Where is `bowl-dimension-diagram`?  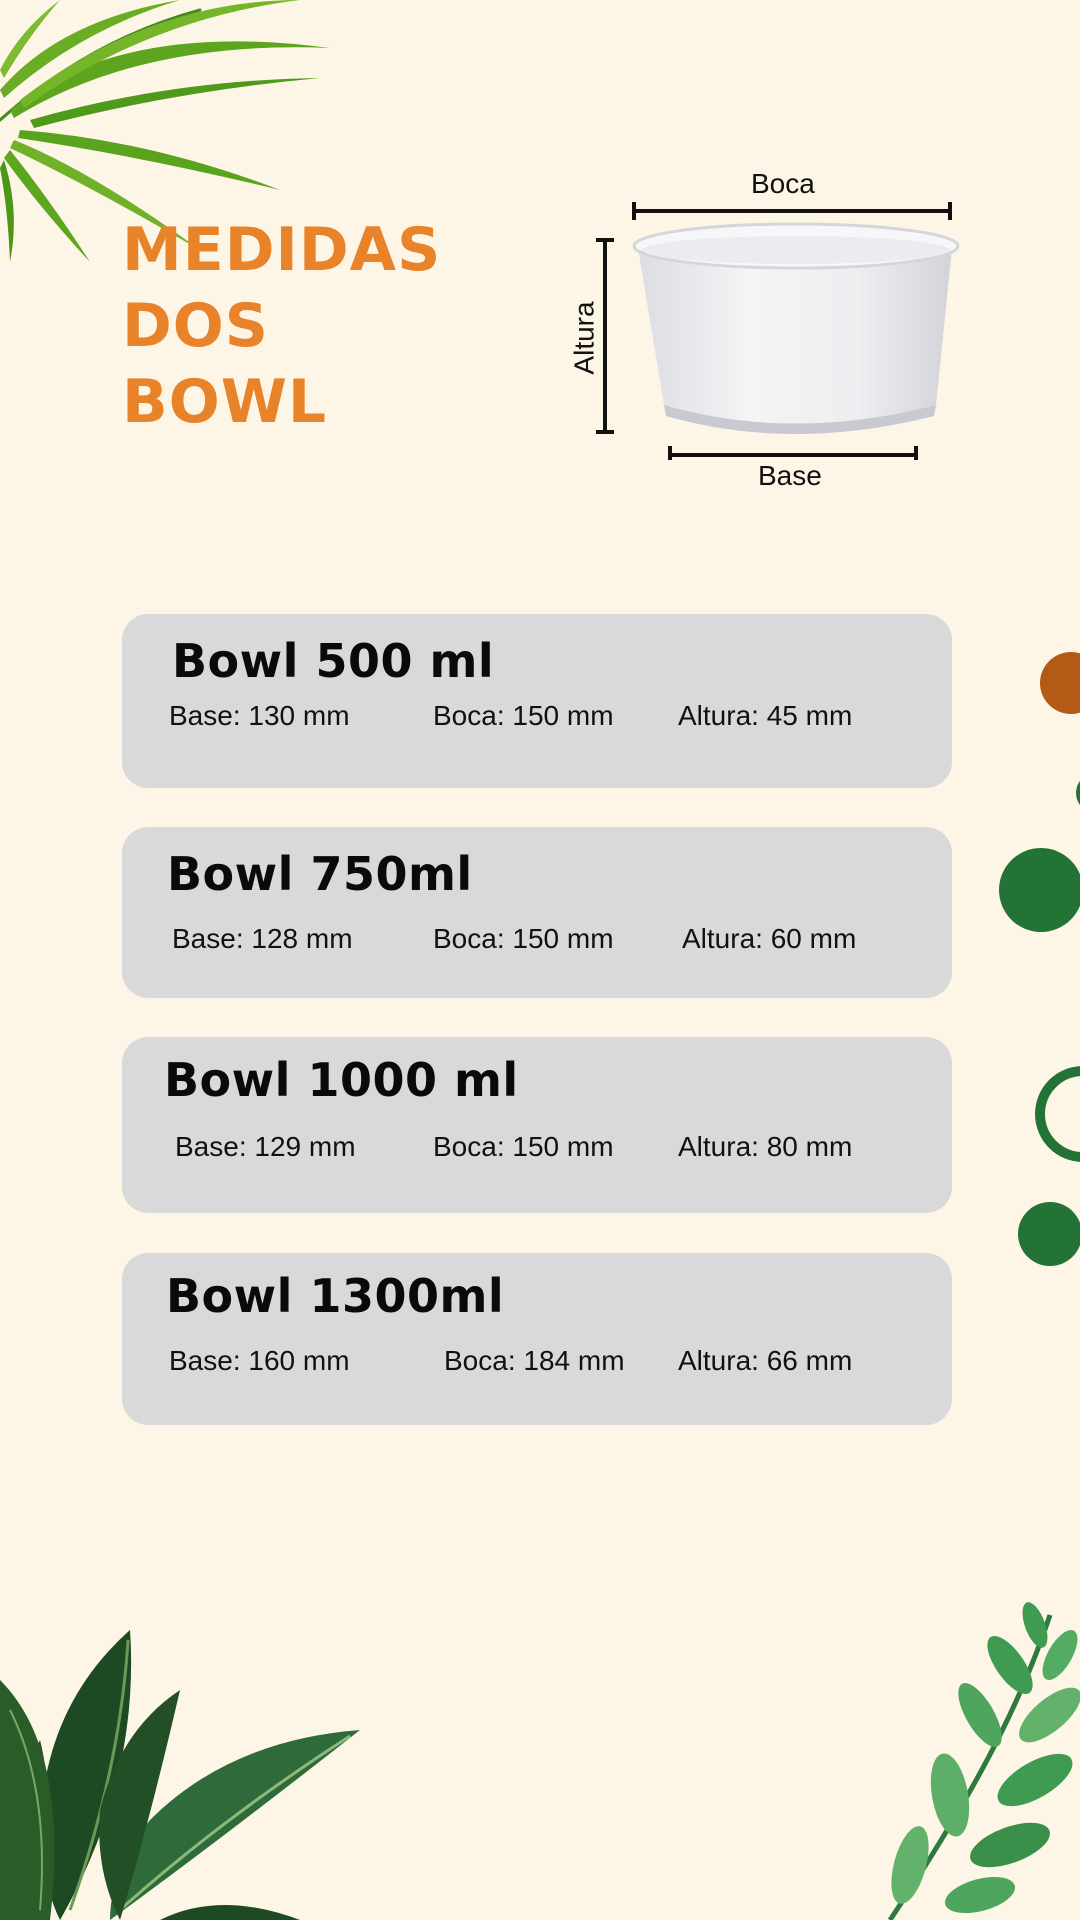
bowl-dimension-diagram is located at coordinates (778, 331).